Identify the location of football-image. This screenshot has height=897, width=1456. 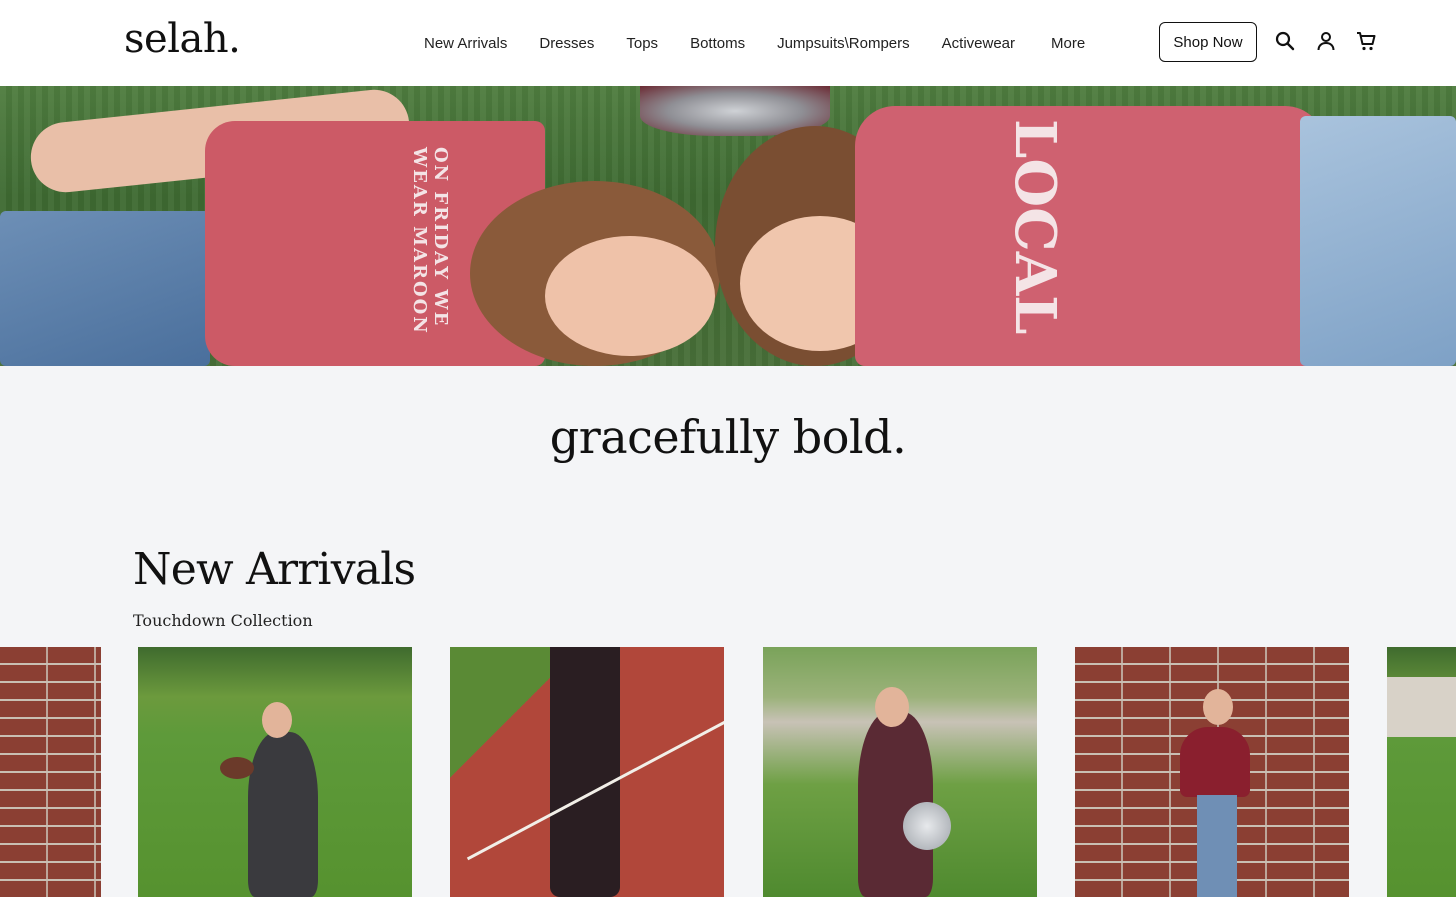
(237, 768).